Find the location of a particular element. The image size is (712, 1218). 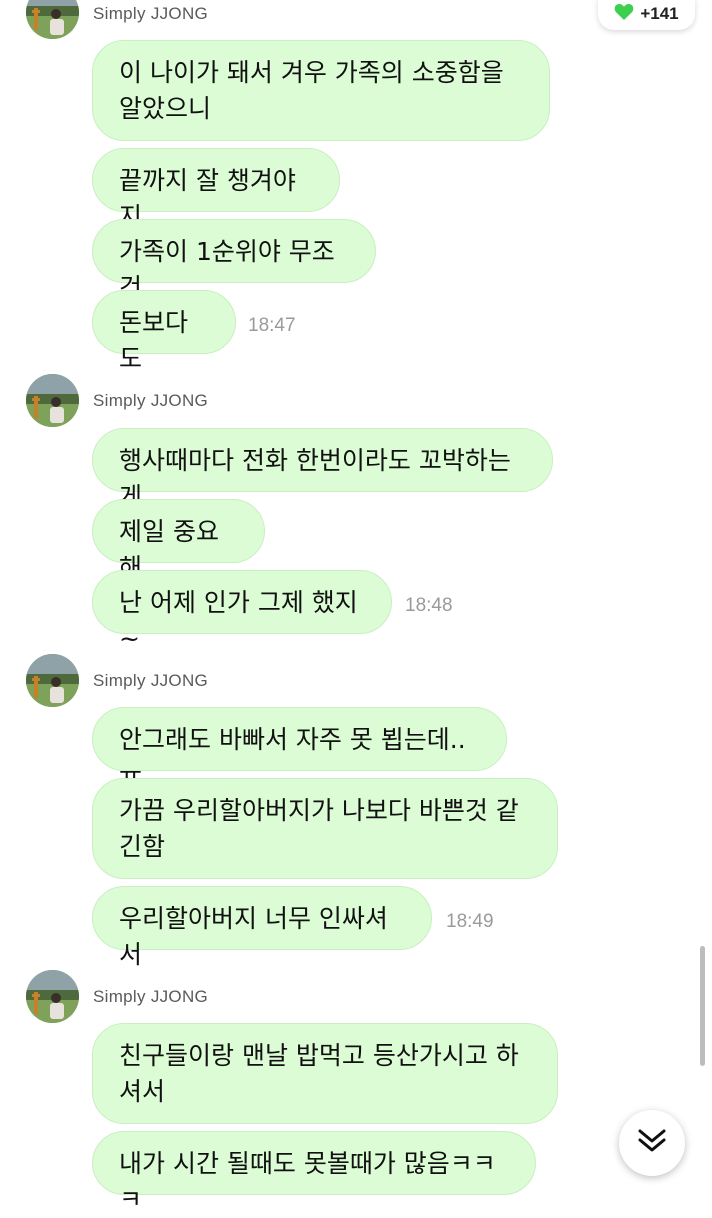

message-text: 우리할아버지 너무 인싸셔서 is located at coordinates (253, 936).